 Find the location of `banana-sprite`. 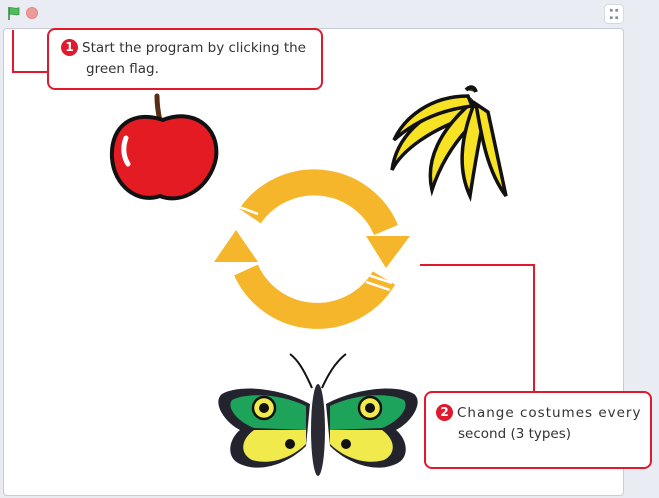

banana-sprite is located at coordinates (449, 144).